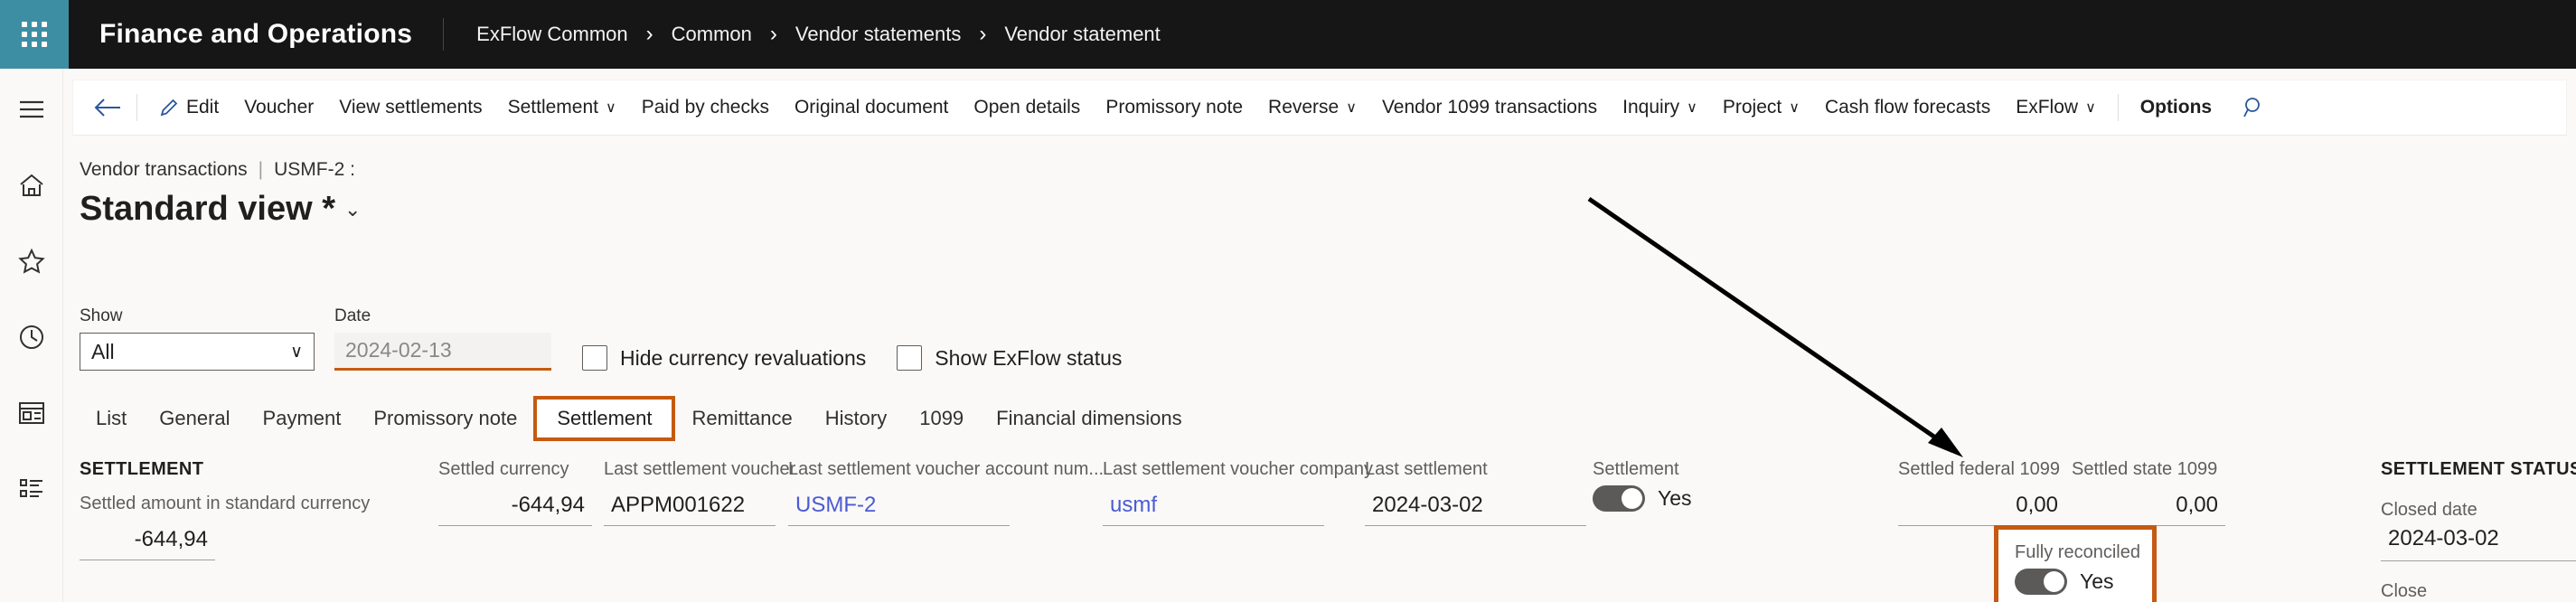 The width and height of the screenshot is (2576, 602). What do you see at coordinates (1752, 107) in the screenshot?
I see `command-label: Project` at bounding box center [1752, 107].